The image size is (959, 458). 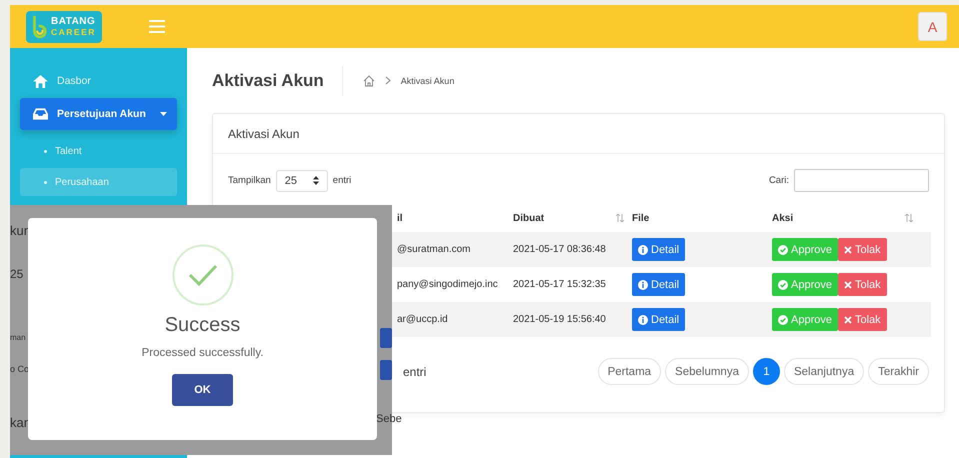 What do you see at coordinates (559, 319) in the screenshot?
I see `table-cell: 2021-05-19 15:56:40` at bounding box center [559, 319].